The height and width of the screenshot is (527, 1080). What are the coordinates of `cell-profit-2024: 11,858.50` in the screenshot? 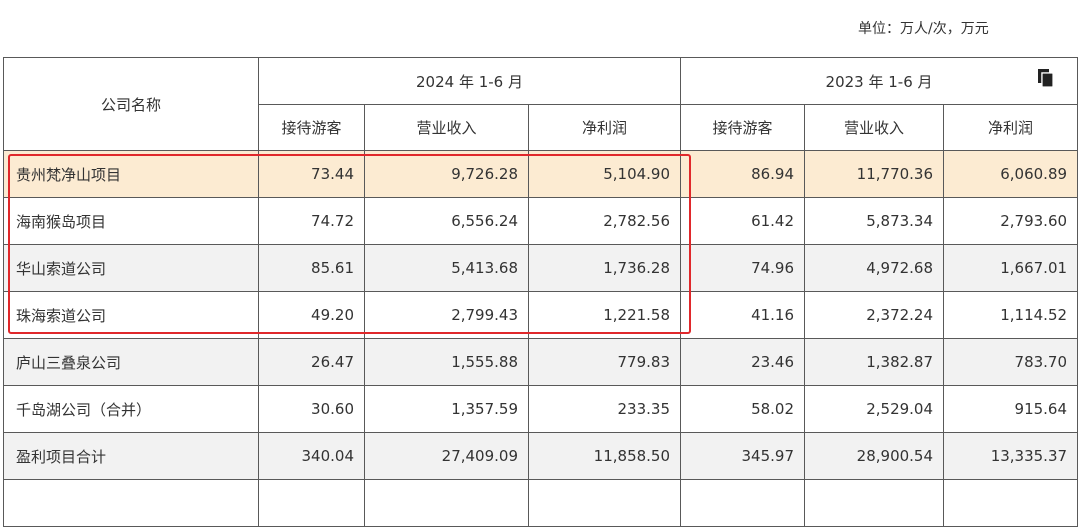 It's located at (604, 456).